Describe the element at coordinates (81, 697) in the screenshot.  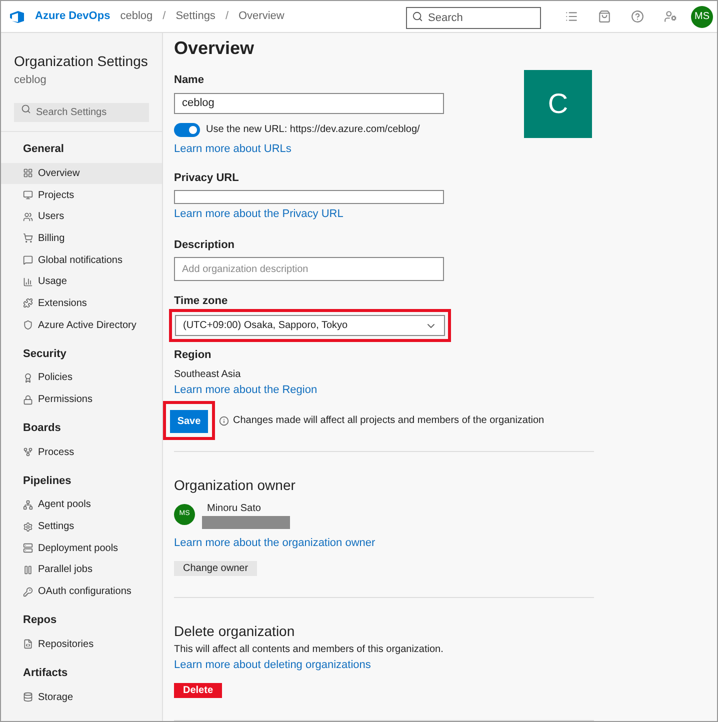
I see `sidebar-item: Storage` at that location.